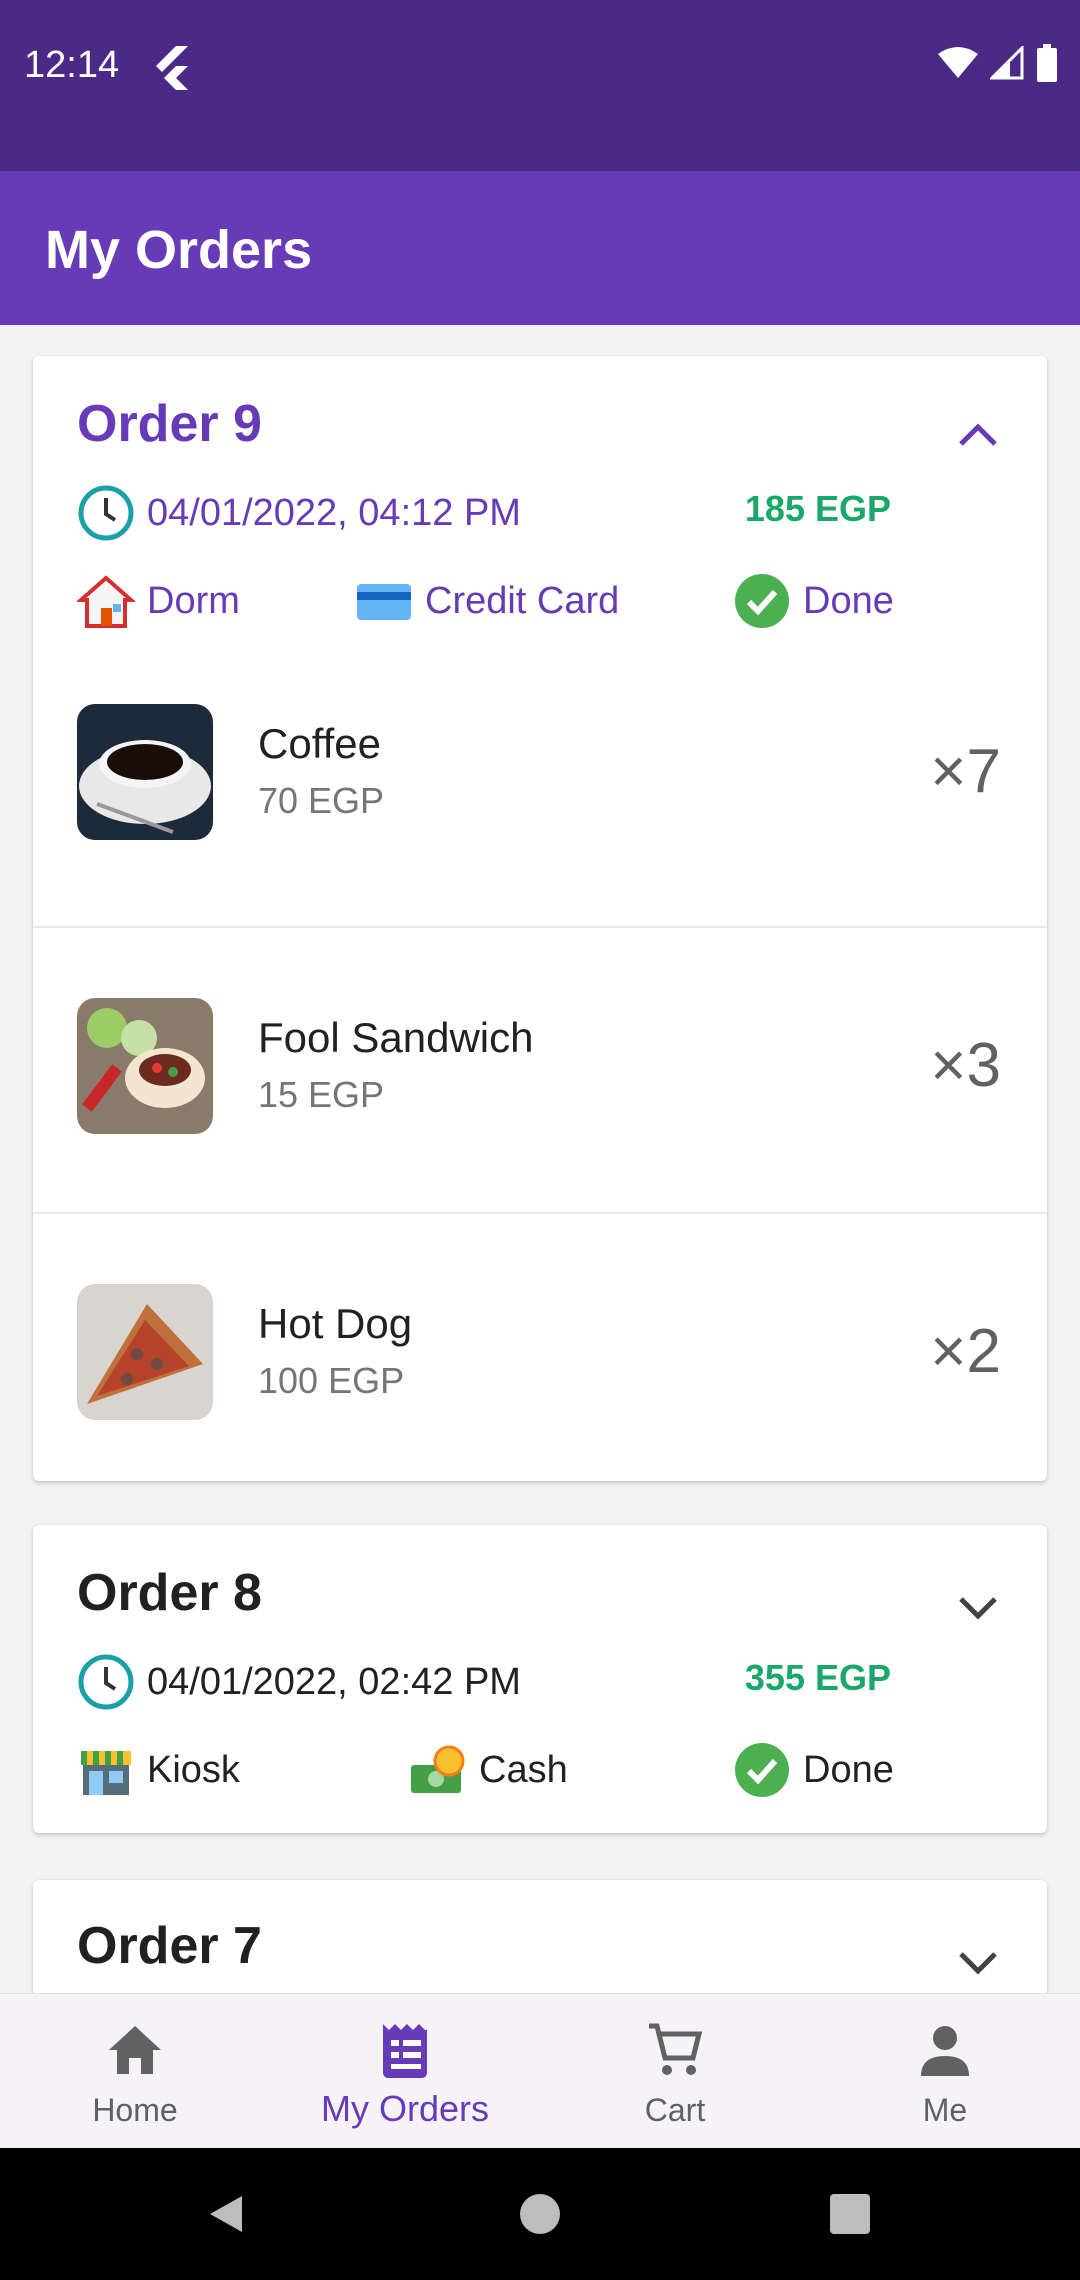 The width and height of the screenshot is (1080, 2280). I want to click on system-navigation-bar, so click(540, 2214).